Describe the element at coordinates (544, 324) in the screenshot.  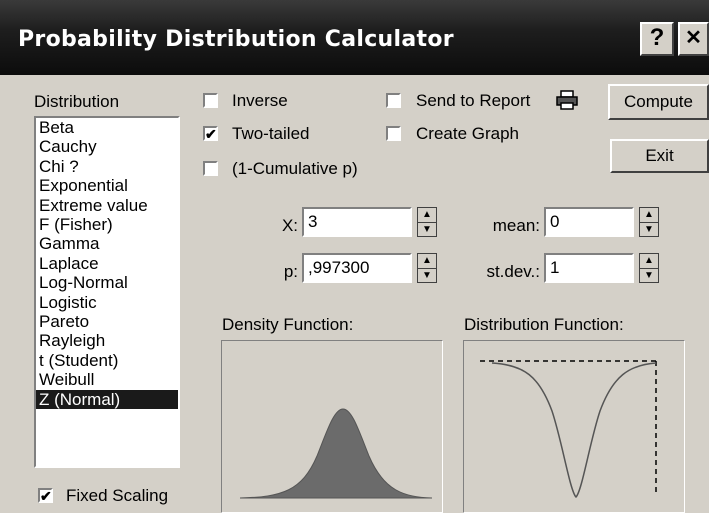
I see `distribution-function-label: Distribution Function:` at that location.